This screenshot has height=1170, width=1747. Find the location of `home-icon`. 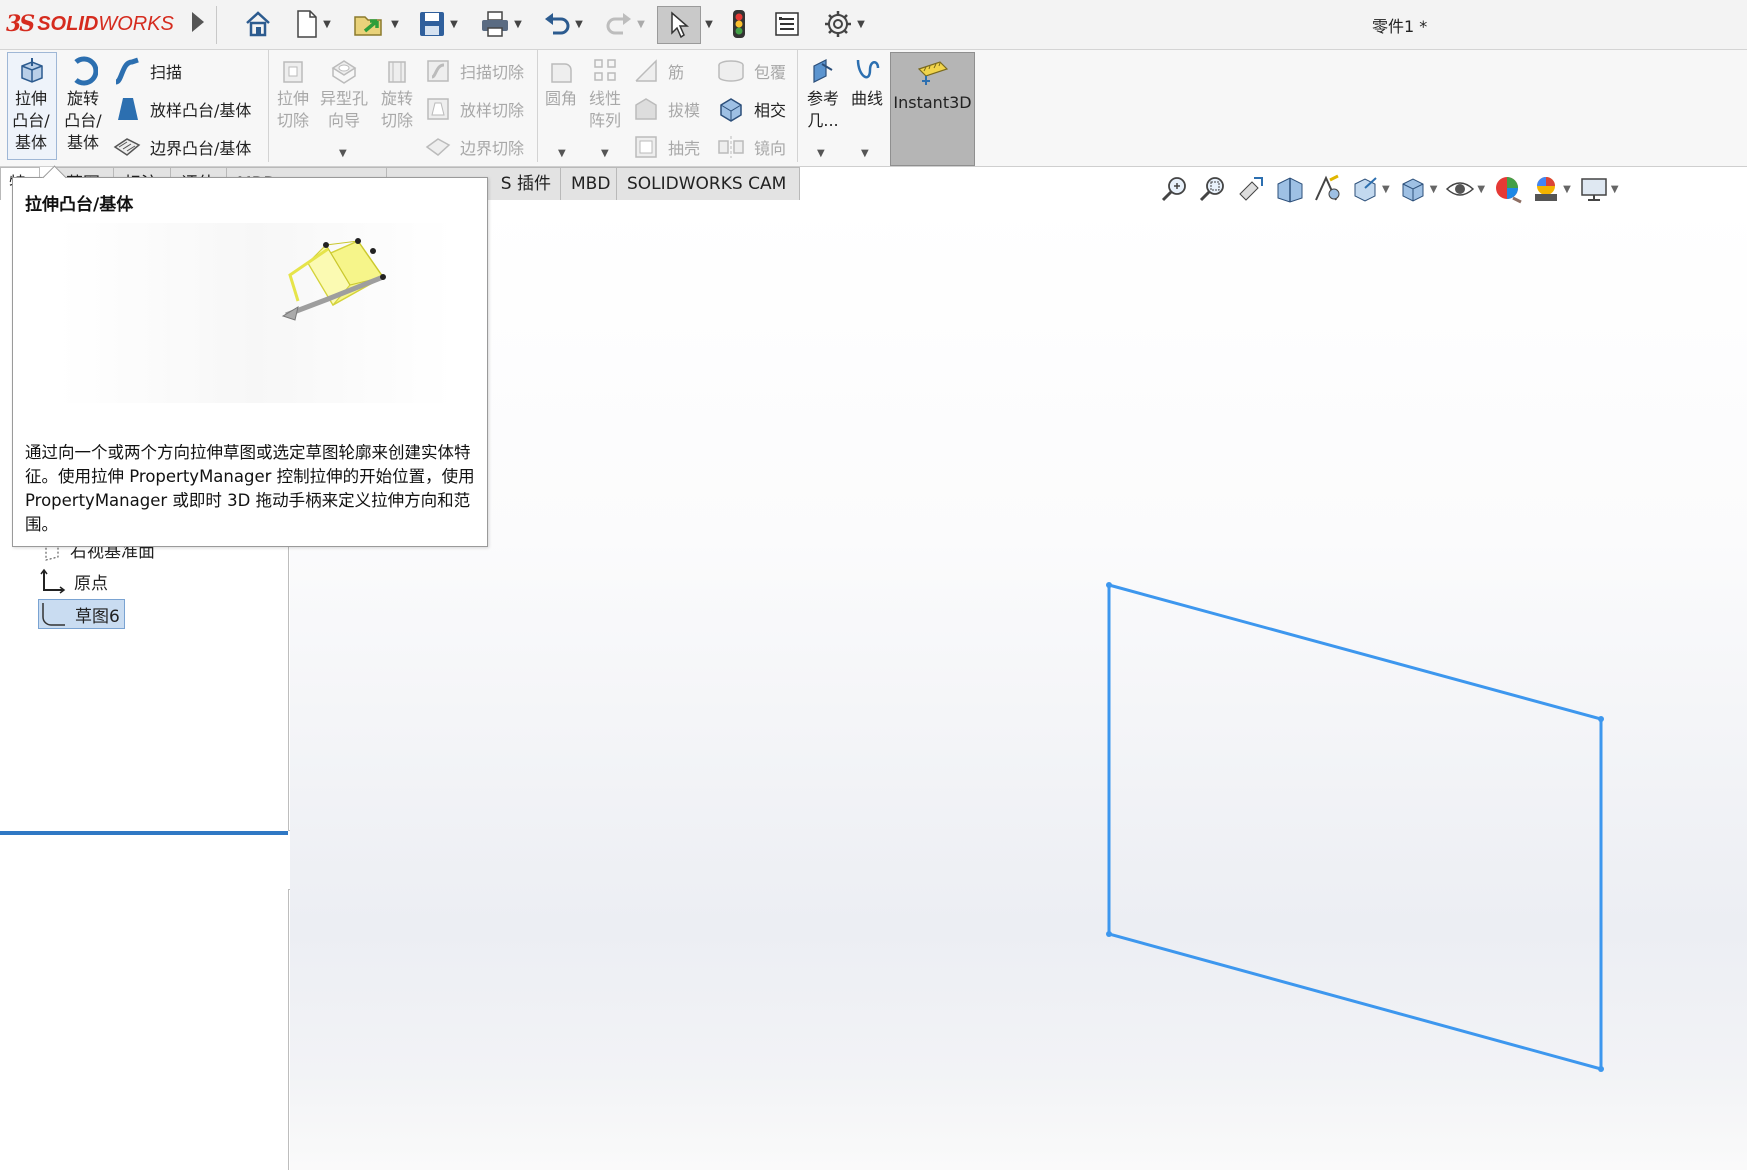

home-icon is located at coordinates (258, 24).